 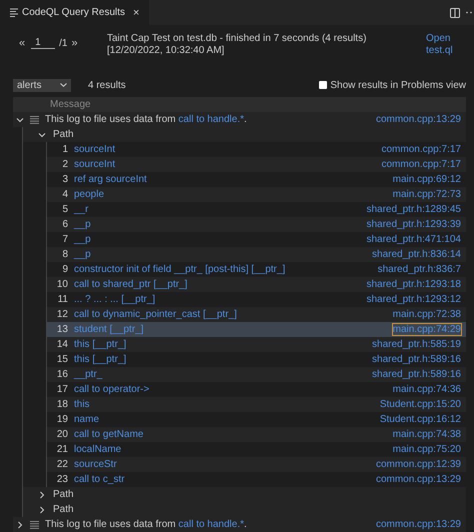 What do you see at coordinates (65, 239) in the screenshot?
I see `step-number: 7` at bounding box center [65, 239].